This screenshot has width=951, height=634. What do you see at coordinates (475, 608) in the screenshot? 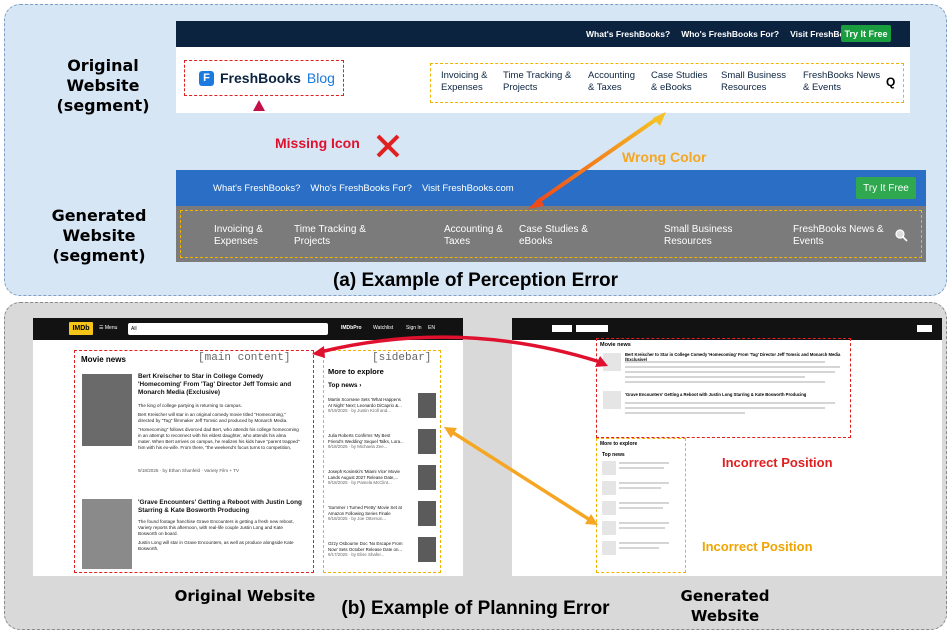
I see `planning-error-caption: (b) Example of Planning Error` at bounding box center [475, 608].